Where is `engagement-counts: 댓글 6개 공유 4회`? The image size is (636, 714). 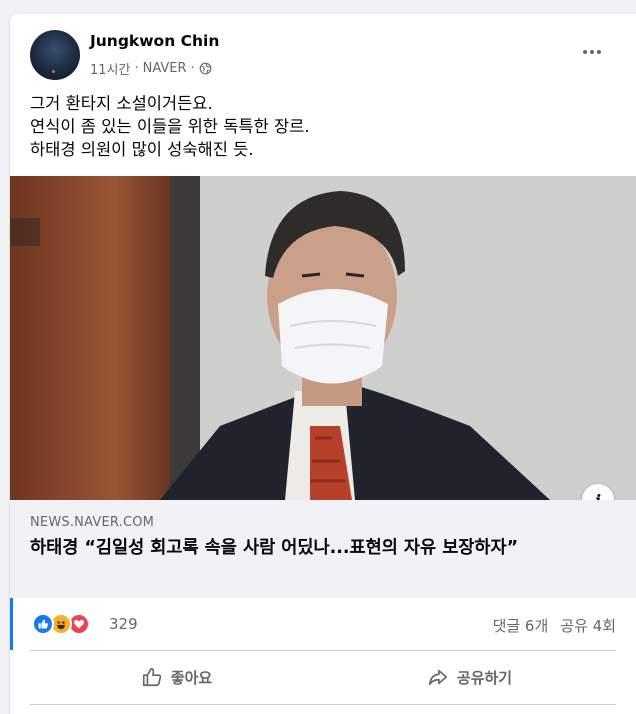
engagement-counts: 댓글 6개 공유 4회 is located at coordinates (554, 625).